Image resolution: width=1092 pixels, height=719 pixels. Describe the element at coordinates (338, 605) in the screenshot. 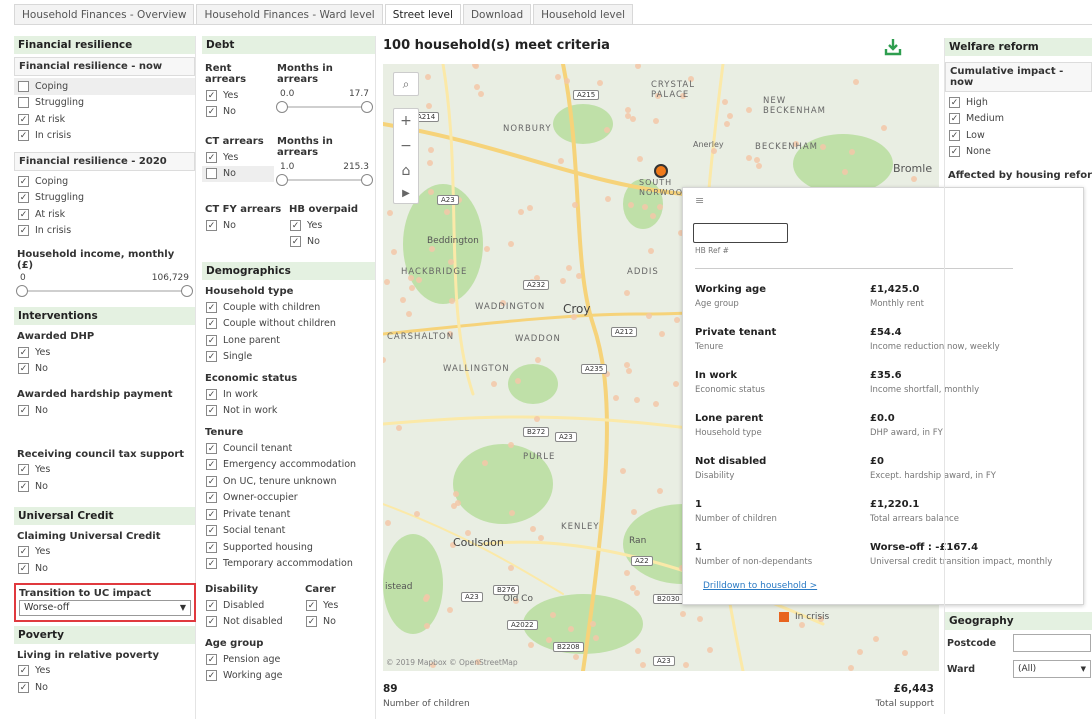

I see `carer-yes: ✓ Yes` at that location.